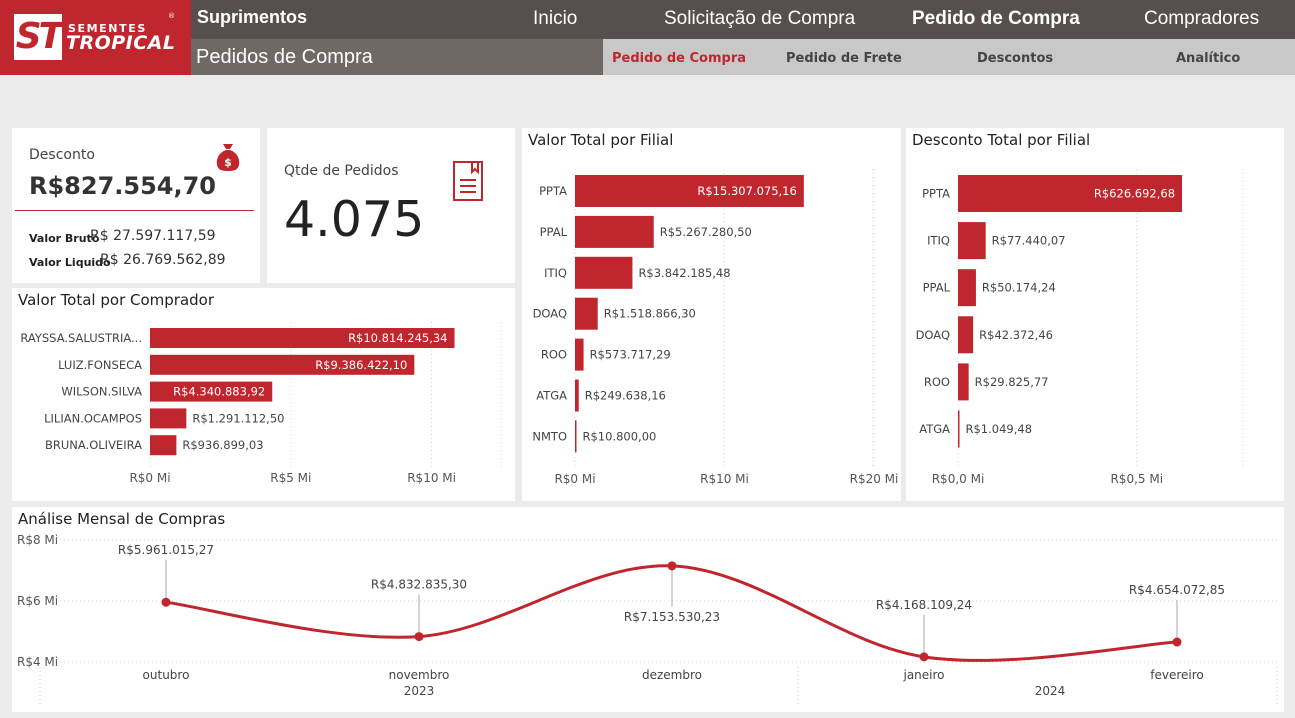  What do you see at coordinates (650, 314) in the screenshot?
I see `data-label: R$1.518.866,30` at bounding box center [650, 314].